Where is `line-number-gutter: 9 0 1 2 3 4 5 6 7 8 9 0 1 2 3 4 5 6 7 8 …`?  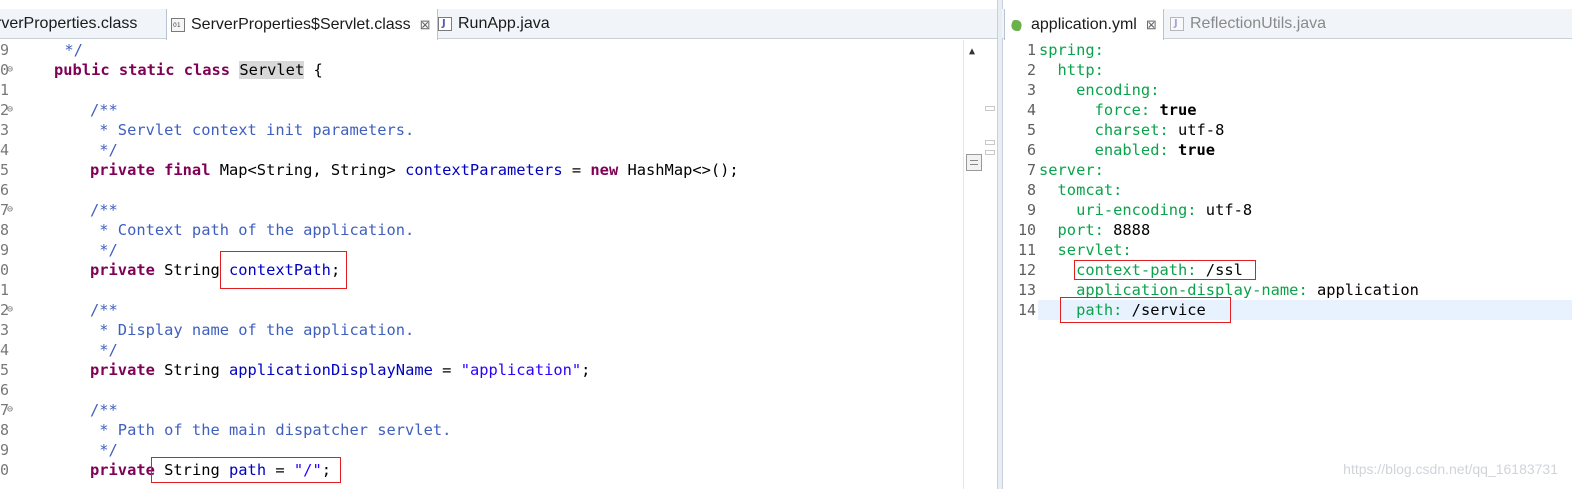 line-number-gutter: 9 0 1 2 3 4 5 6 7 8 9 0 1 2 3 4 5 6 7 8 … is located at coordinates (9, 264).